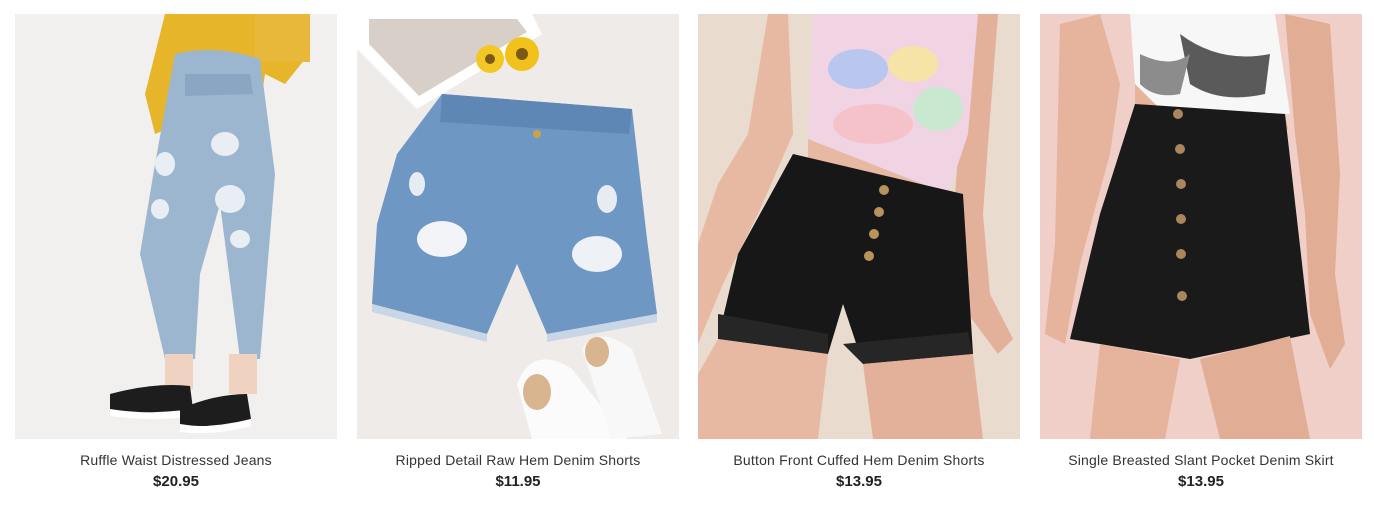  What do you see at coordinates (176, 460) in the screenshot?
I see `product-title: Ruffle Waist Distressed Jeans` at bounding box center [176, 460].